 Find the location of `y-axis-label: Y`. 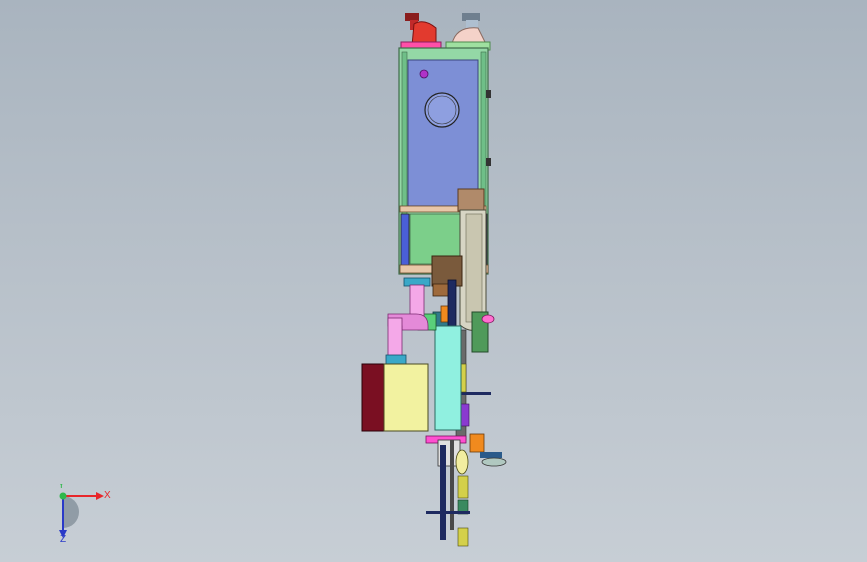

y-axis-label: Y is located at coordinates (61, 487).